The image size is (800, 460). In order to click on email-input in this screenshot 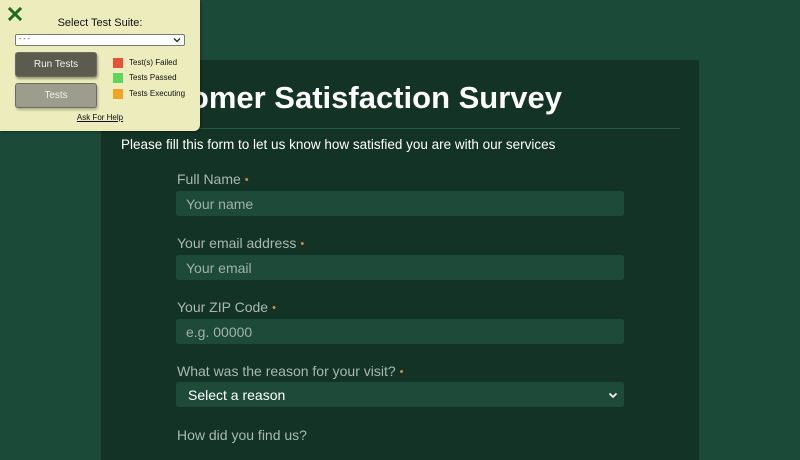, I will do `click(400, 267)`.